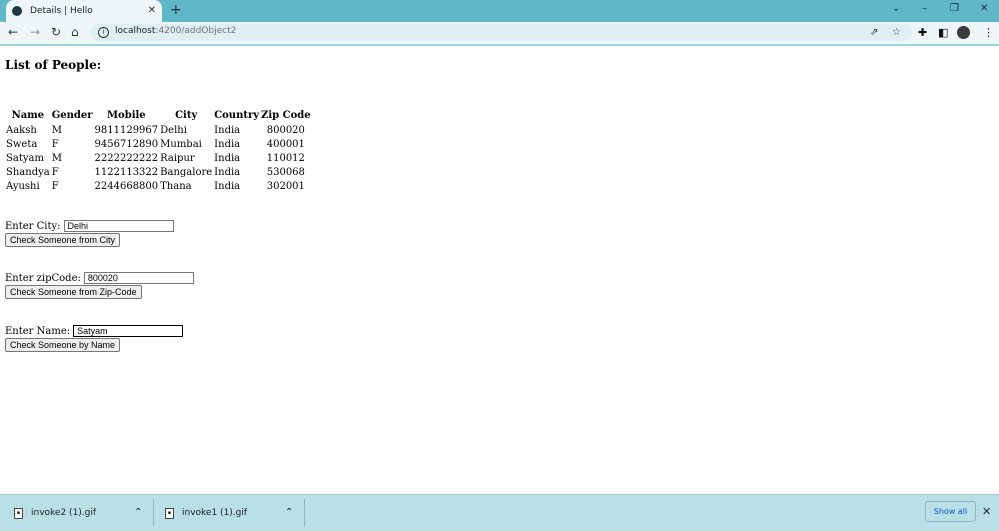 This screenshot has width=999, height=531. Describe the element at coordinates (176, 186) in the screenshot. I see `table-cell: Thana` at that location.